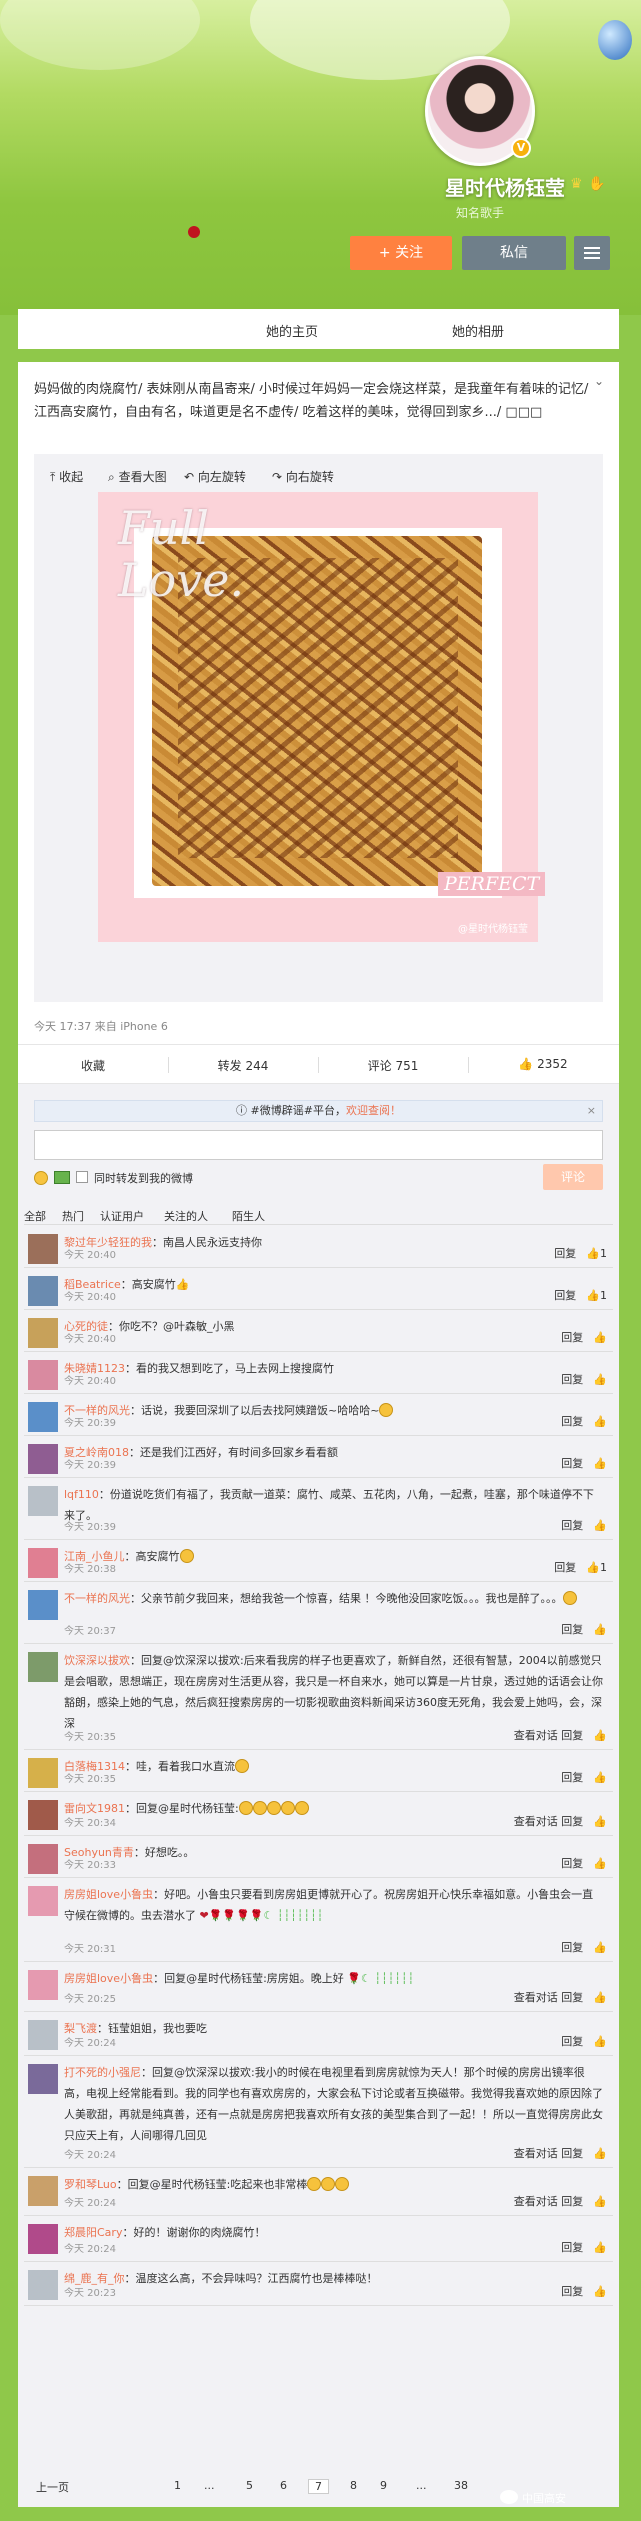 The image size is (641, 2521). What do you see at coordinates (81, 1494) in the screenshot?
I see `comment-nick: lqf110` at bounding box center [81, 1494].